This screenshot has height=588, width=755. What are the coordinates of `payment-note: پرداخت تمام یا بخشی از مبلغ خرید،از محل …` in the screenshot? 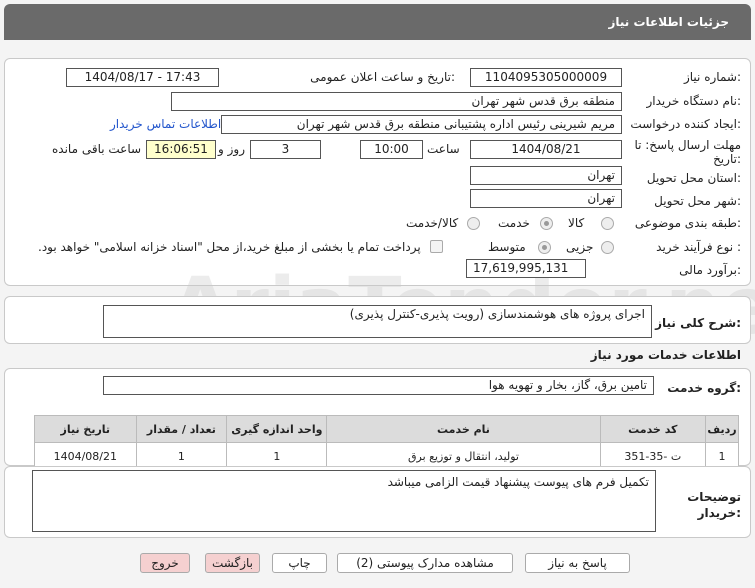 It's located at (229, 247).